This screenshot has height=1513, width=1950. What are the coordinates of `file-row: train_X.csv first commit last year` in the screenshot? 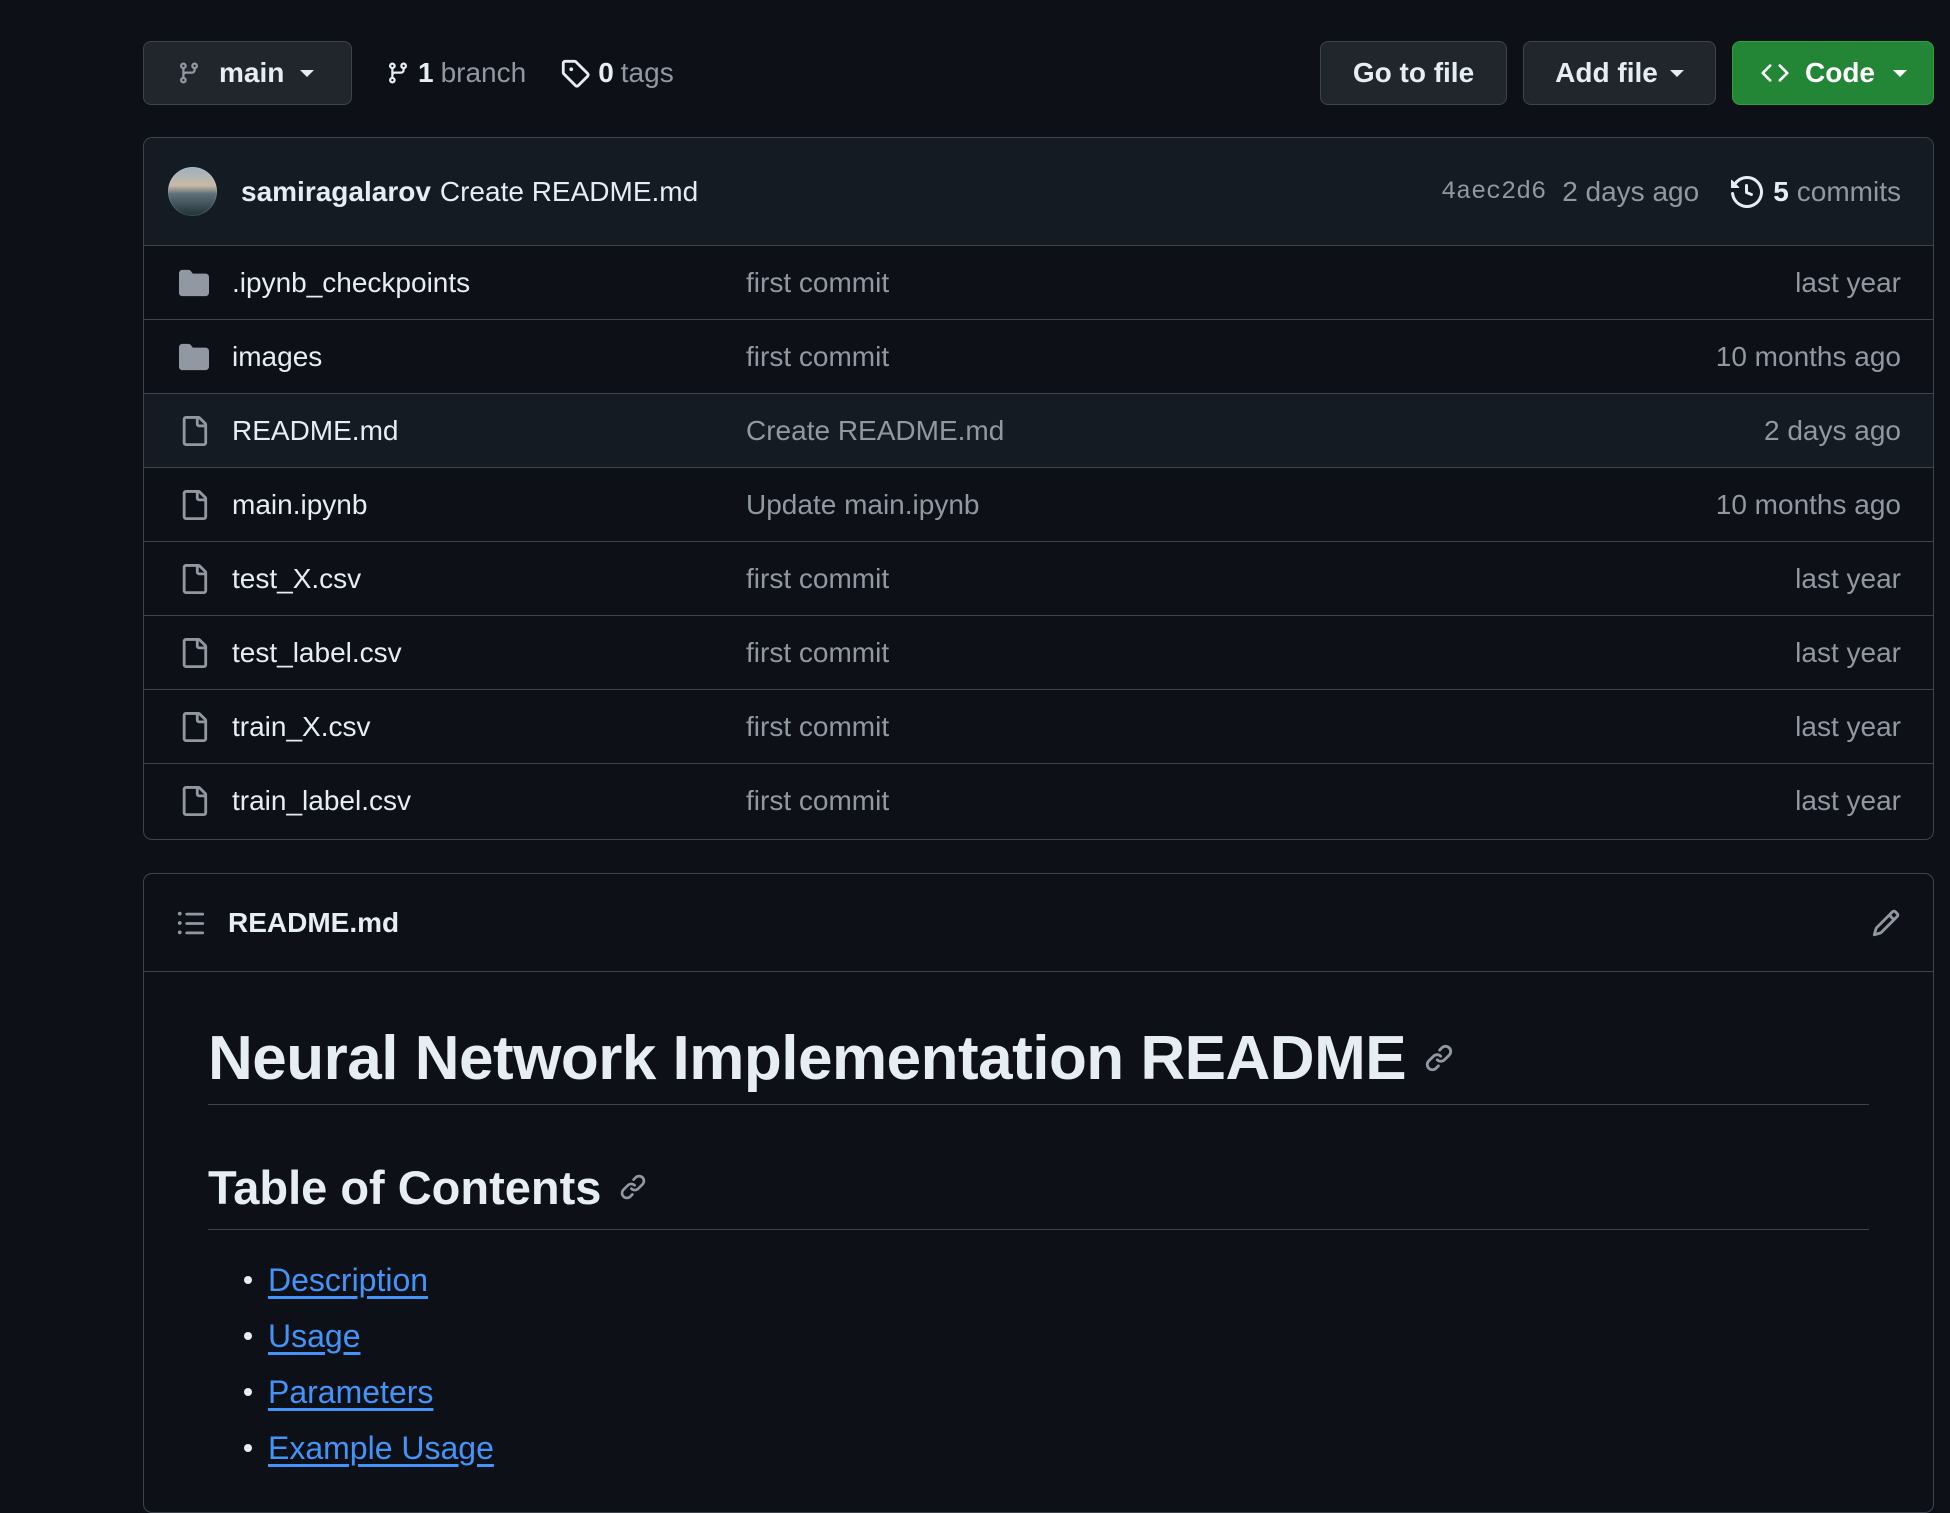 It's located at (1038, 727).